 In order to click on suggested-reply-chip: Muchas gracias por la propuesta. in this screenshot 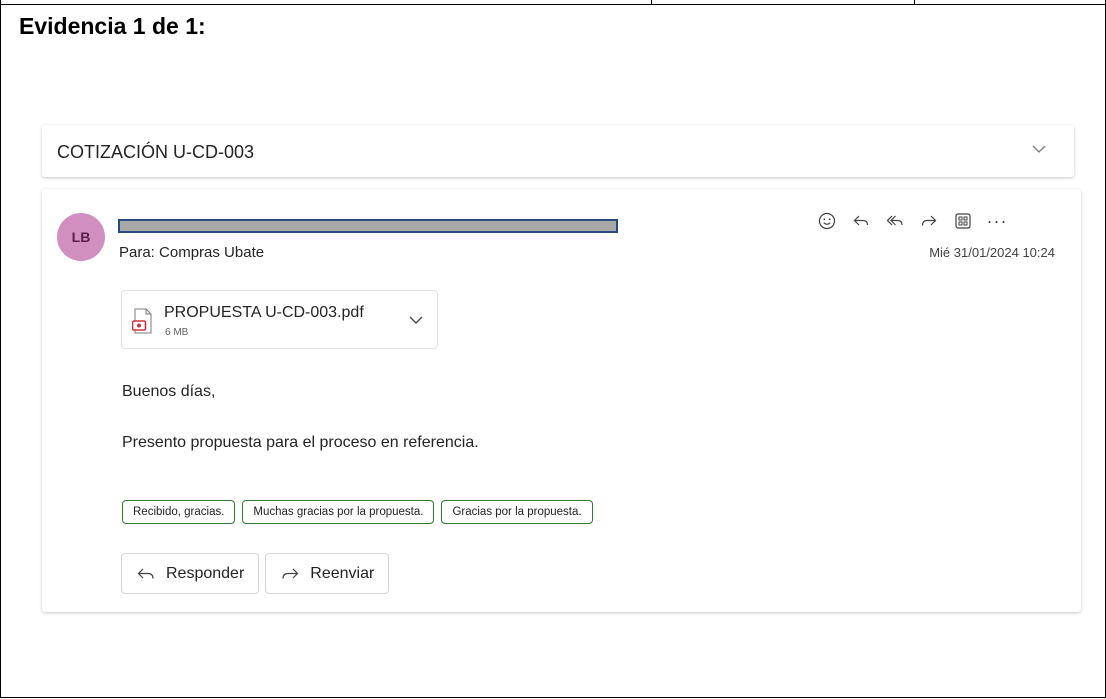, I will do `click(338, 512)`.